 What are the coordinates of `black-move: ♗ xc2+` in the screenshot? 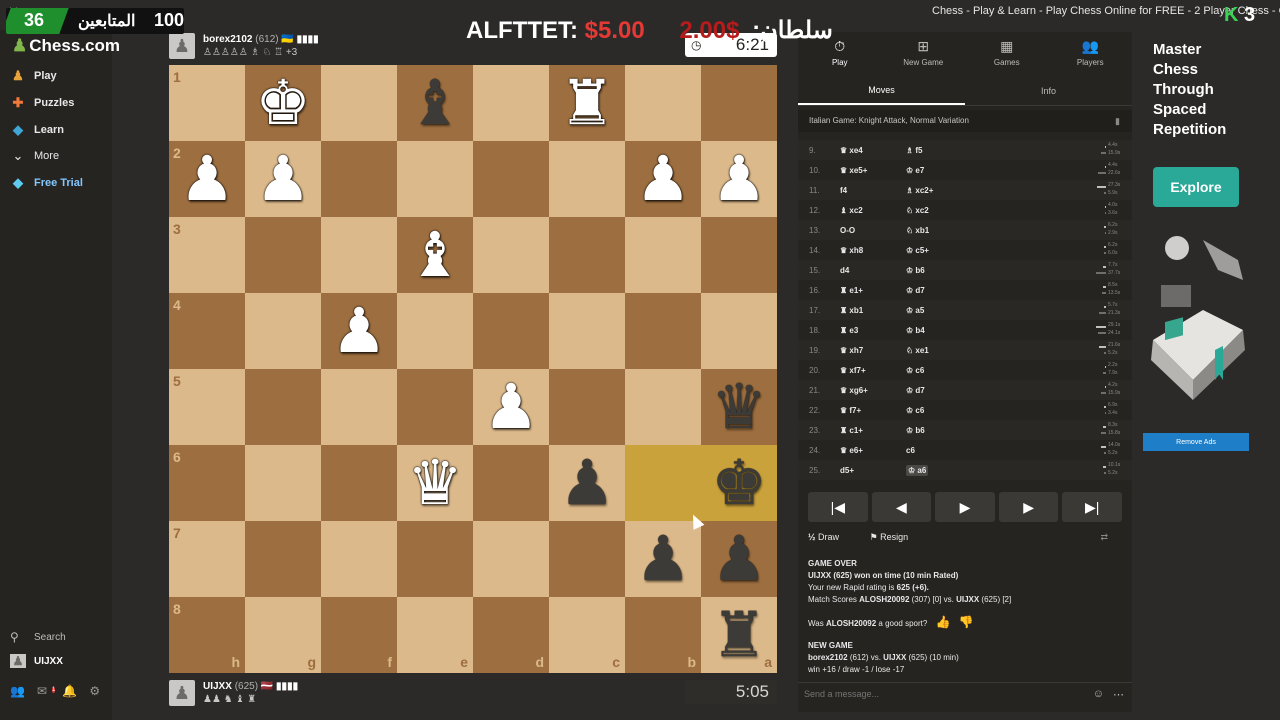 It's located at (919, 190).